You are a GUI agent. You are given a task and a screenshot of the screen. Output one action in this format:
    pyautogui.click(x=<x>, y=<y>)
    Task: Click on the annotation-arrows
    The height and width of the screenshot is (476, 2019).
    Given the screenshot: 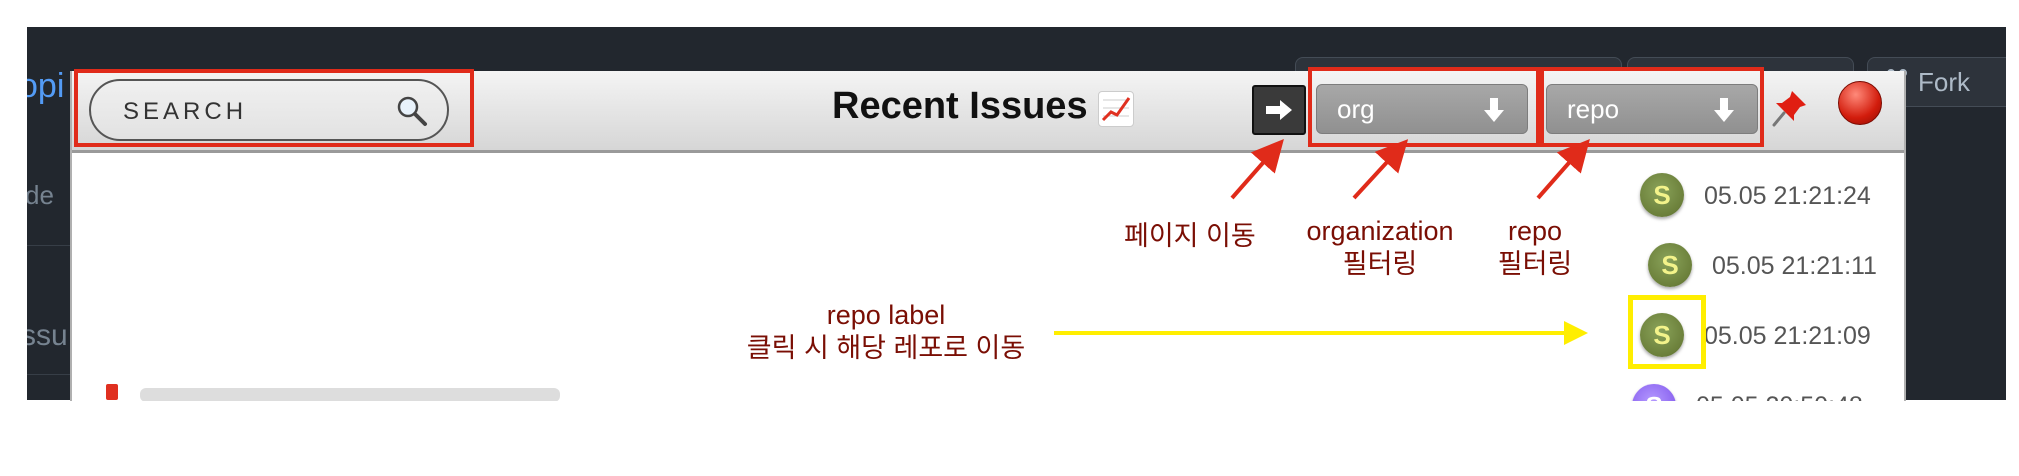 What is the action you would take?
    pyautogui.click(x=1322, y=241)
    